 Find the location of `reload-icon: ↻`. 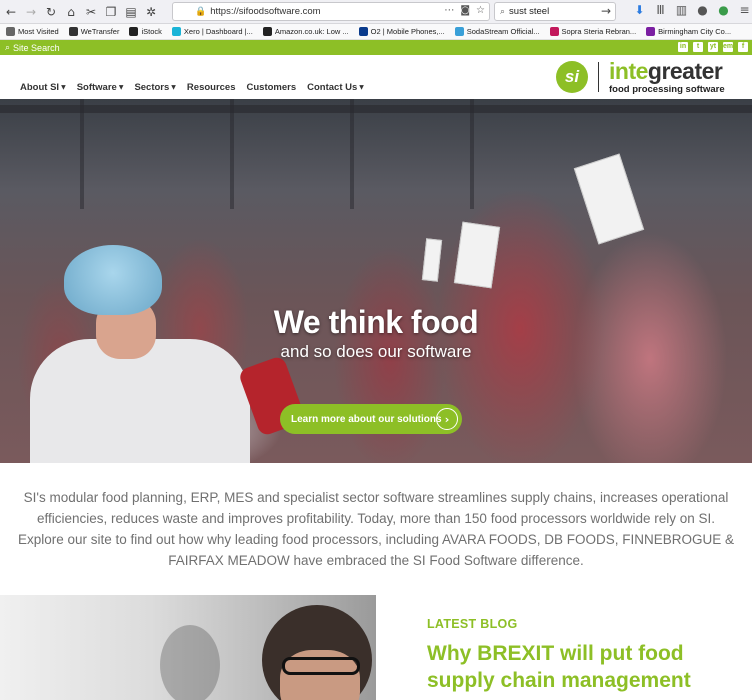

reload-icon: ↻ is located at coordinates (51, 12).